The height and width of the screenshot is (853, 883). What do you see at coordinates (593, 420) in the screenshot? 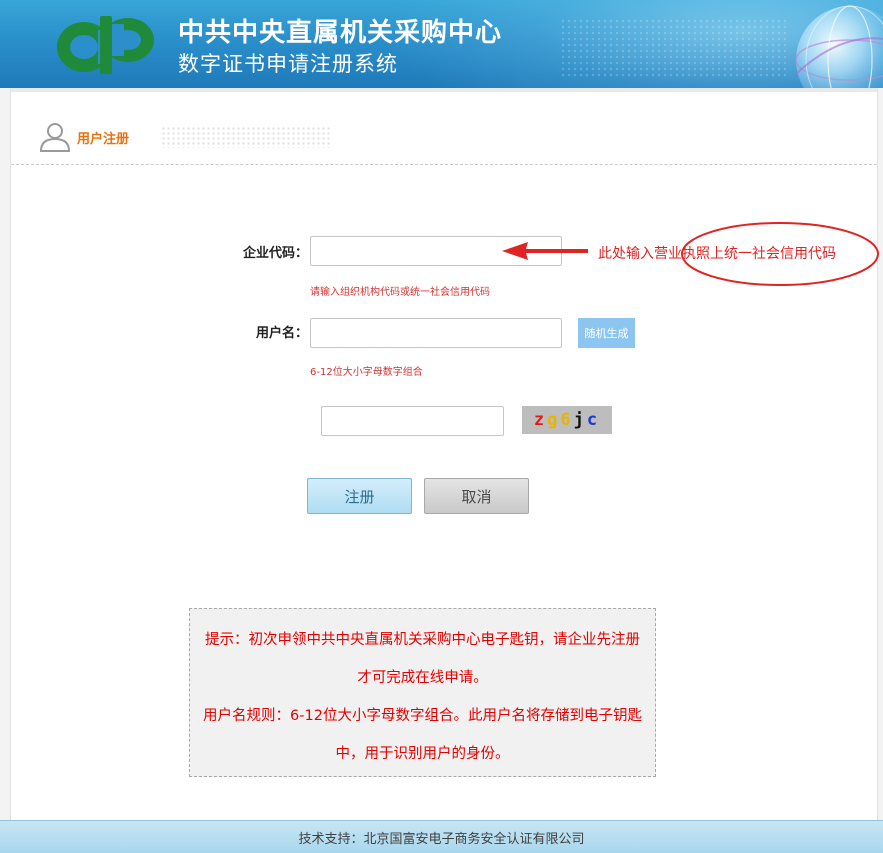
I see `captcha-char: c` at bounding box center [593, 420].